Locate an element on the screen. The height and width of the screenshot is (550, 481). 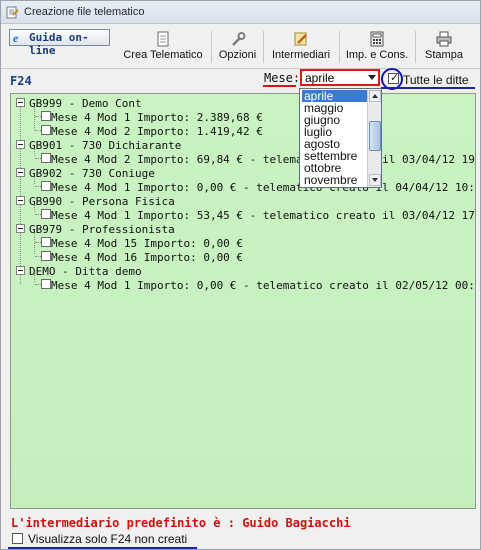
scroll-down-icon is located at coordinates (375, 180).